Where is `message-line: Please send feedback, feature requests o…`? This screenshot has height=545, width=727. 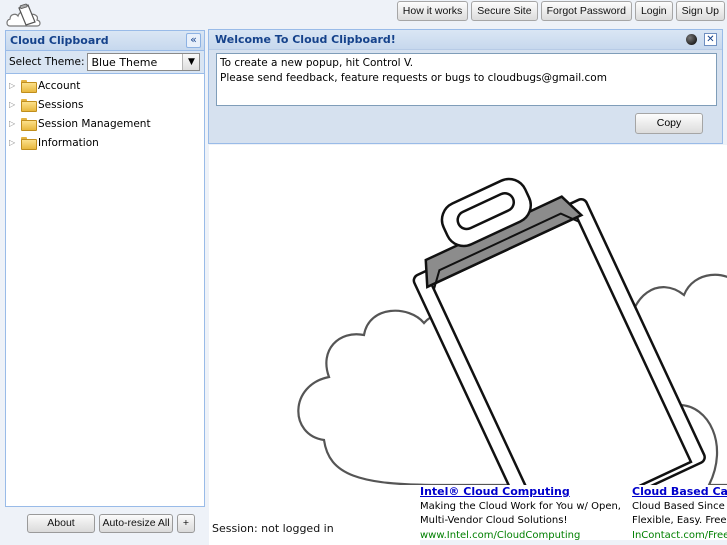 message-line: Please send feedback, feature requests o… is located at coordinates (413, 78).